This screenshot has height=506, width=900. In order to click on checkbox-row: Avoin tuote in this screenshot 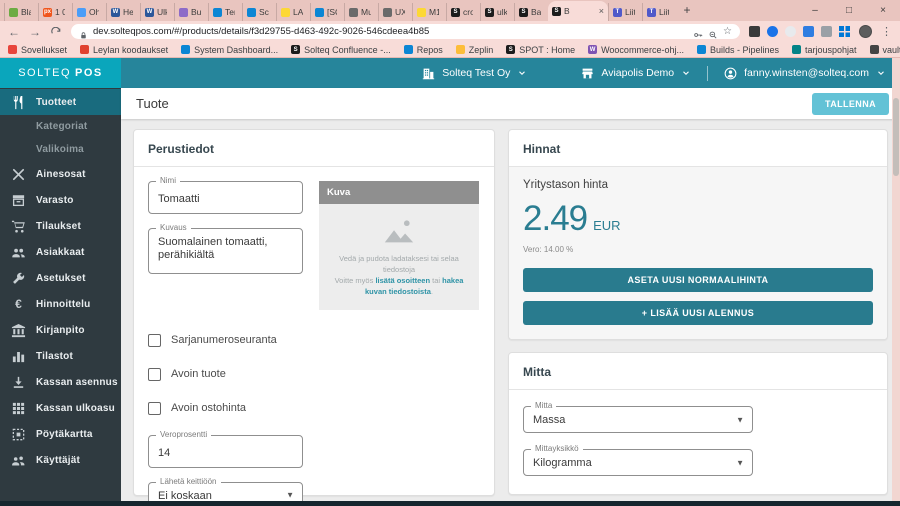, I will do `click(314, 374)`.